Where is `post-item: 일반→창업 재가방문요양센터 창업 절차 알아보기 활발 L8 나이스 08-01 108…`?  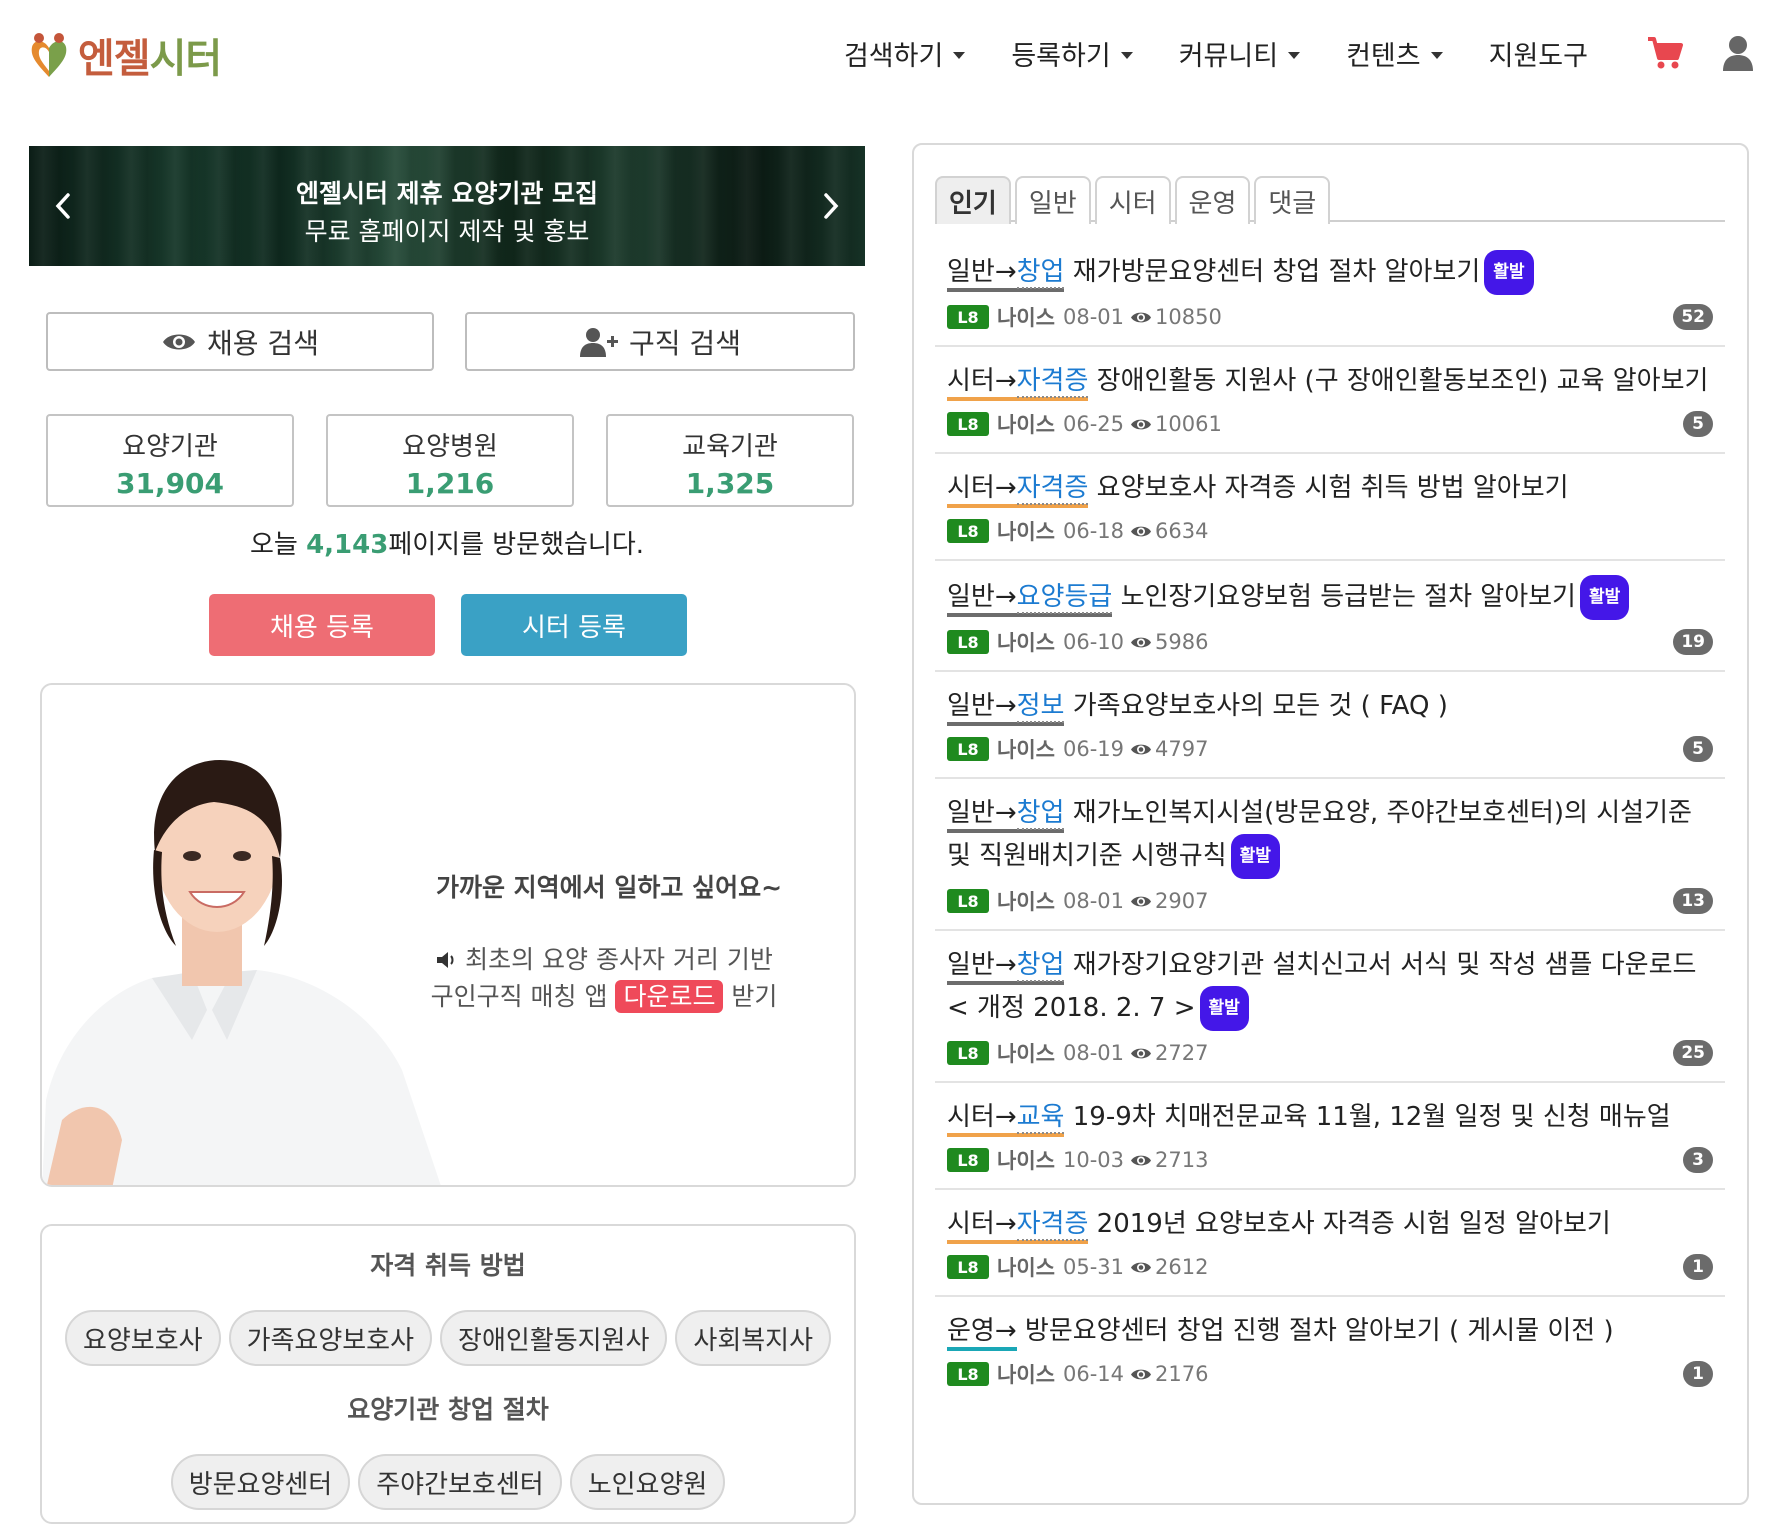 post-item: 일반→창업 재가방문요양센터 창업 절차 알아보기 활발 L8 나이스 08-01 108… is located at coordinates (1330, 291).